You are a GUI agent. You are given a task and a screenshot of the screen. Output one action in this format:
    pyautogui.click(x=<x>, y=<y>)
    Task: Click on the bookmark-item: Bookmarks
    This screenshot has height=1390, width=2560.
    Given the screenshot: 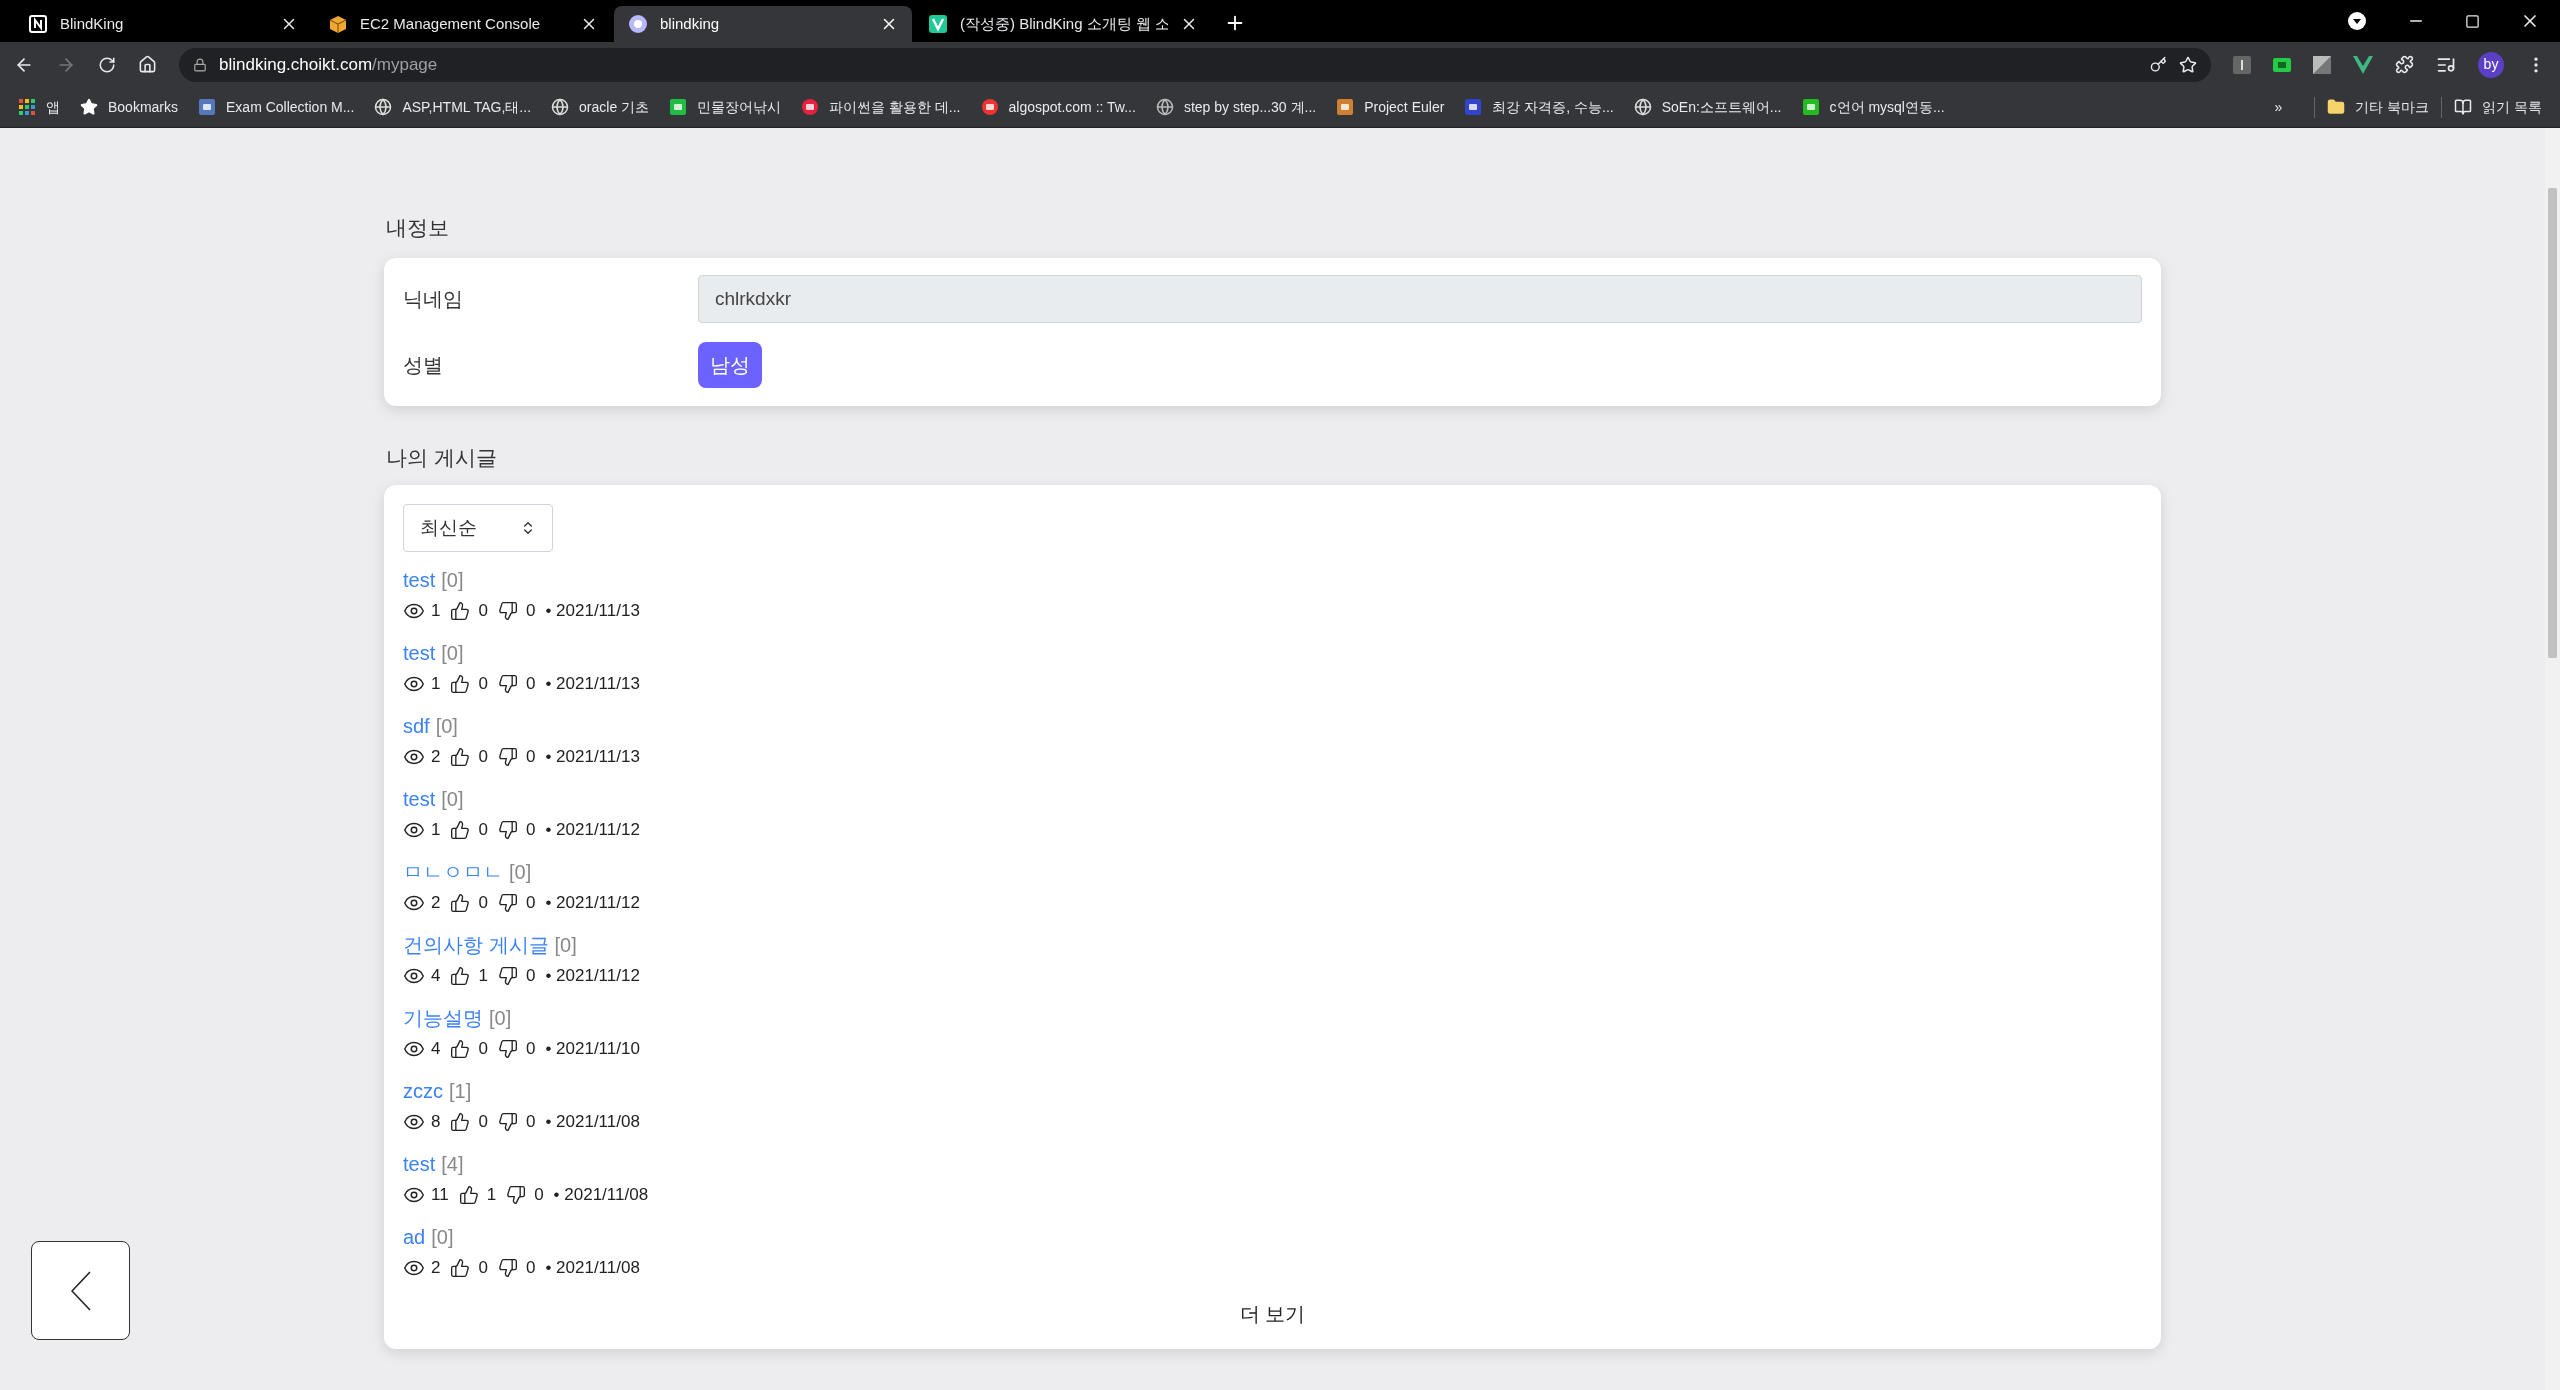 What is the action you would take?
    pyautogui.click(x=129, y=107)
    